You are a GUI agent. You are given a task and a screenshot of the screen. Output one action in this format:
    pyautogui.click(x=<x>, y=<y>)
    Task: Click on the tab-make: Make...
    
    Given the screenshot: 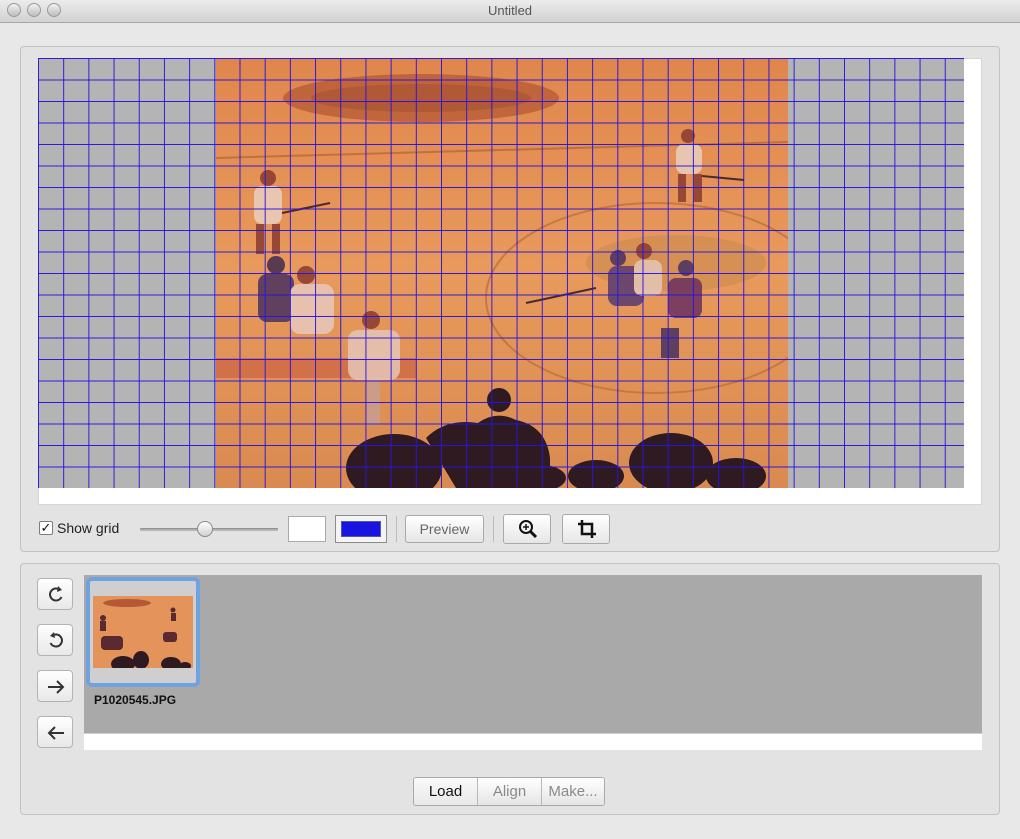 What is the action you would take?
    pyautogui.click(x=573, y=791)
    